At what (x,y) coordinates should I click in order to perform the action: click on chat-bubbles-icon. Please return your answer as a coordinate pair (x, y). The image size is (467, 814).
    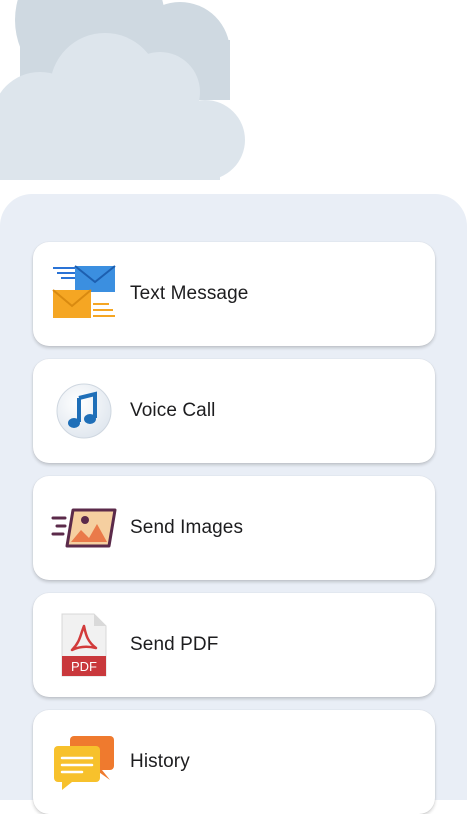
    Looking at the image, I should click on (84, 762).